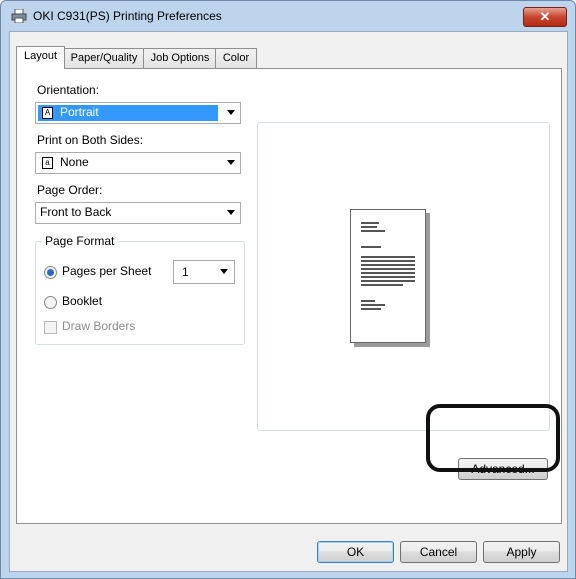  What do you see at coordinates (76, 212) in the screenshot?
I see `page-order-value: Front to Back` at bounding box center [76, 212].